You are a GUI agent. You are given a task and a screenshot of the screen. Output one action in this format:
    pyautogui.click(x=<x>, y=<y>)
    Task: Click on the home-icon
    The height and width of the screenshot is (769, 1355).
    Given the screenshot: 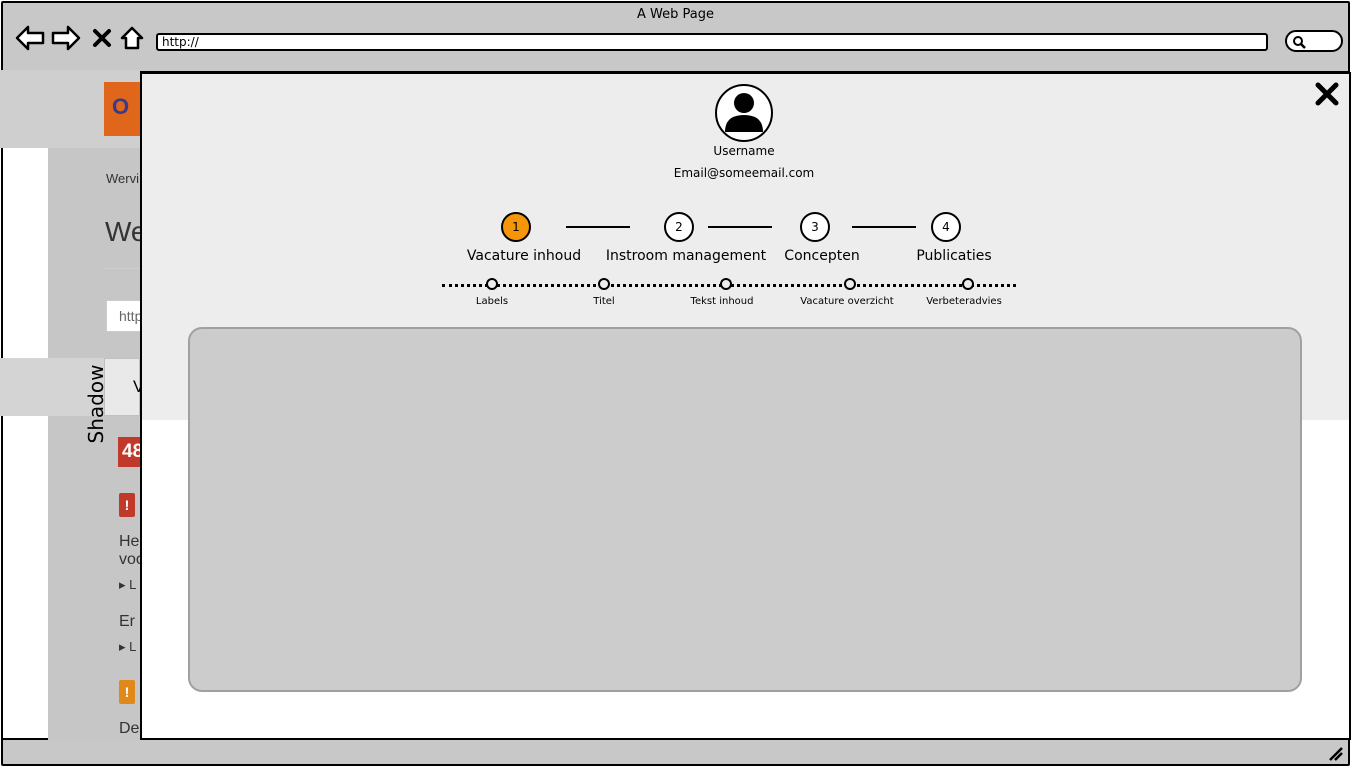 What is the action you would take?
    pyautogui.click(x=132, y=38)
    